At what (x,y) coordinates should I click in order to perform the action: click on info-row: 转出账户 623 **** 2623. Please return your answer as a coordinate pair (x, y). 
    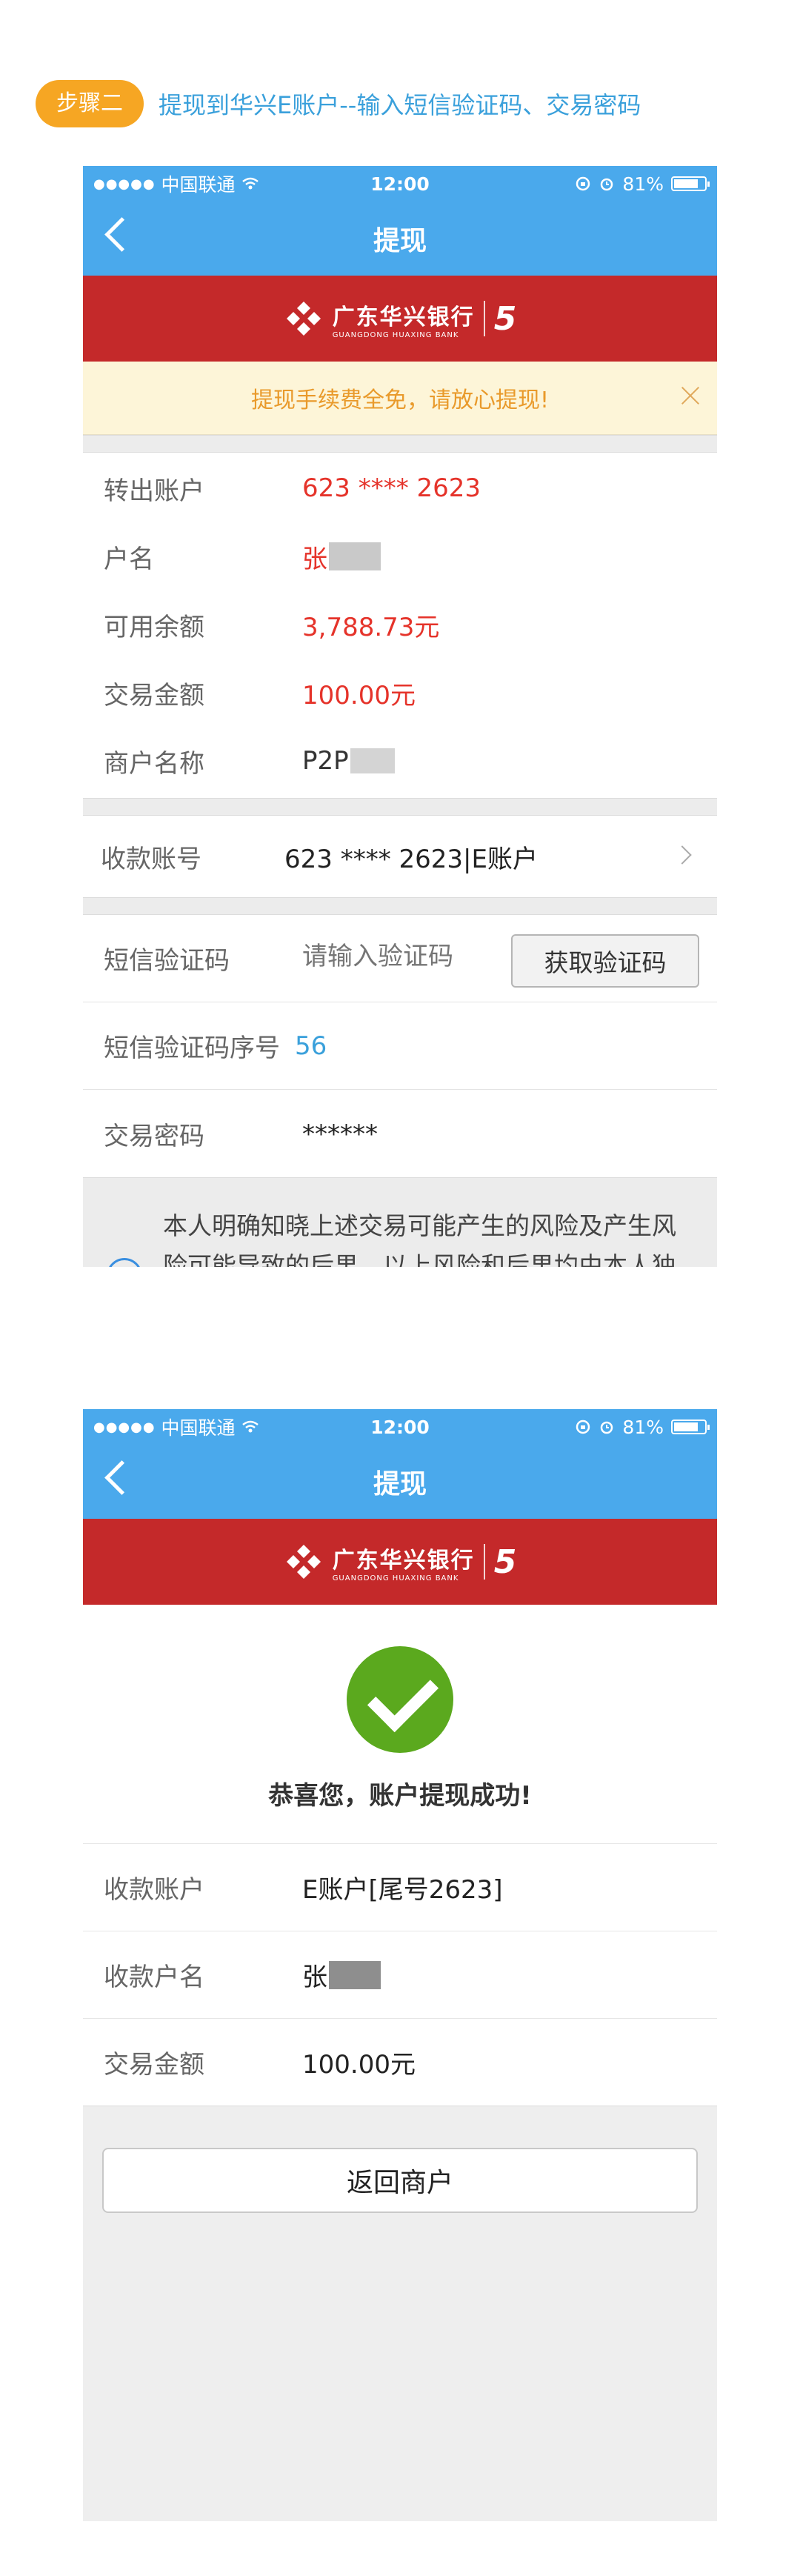
    Looking at the image, I should click on (400, 488).